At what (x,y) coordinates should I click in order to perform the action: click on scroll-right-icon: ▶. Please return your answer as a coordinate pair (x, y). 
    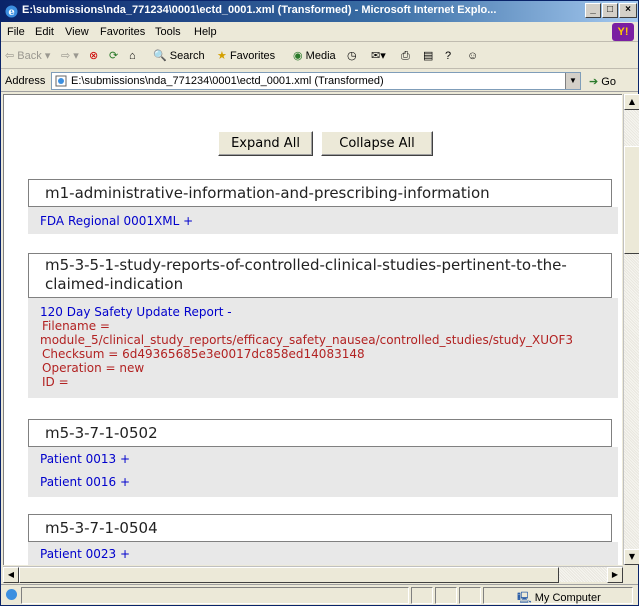
    Looking at the image, I should click on (615, 575).